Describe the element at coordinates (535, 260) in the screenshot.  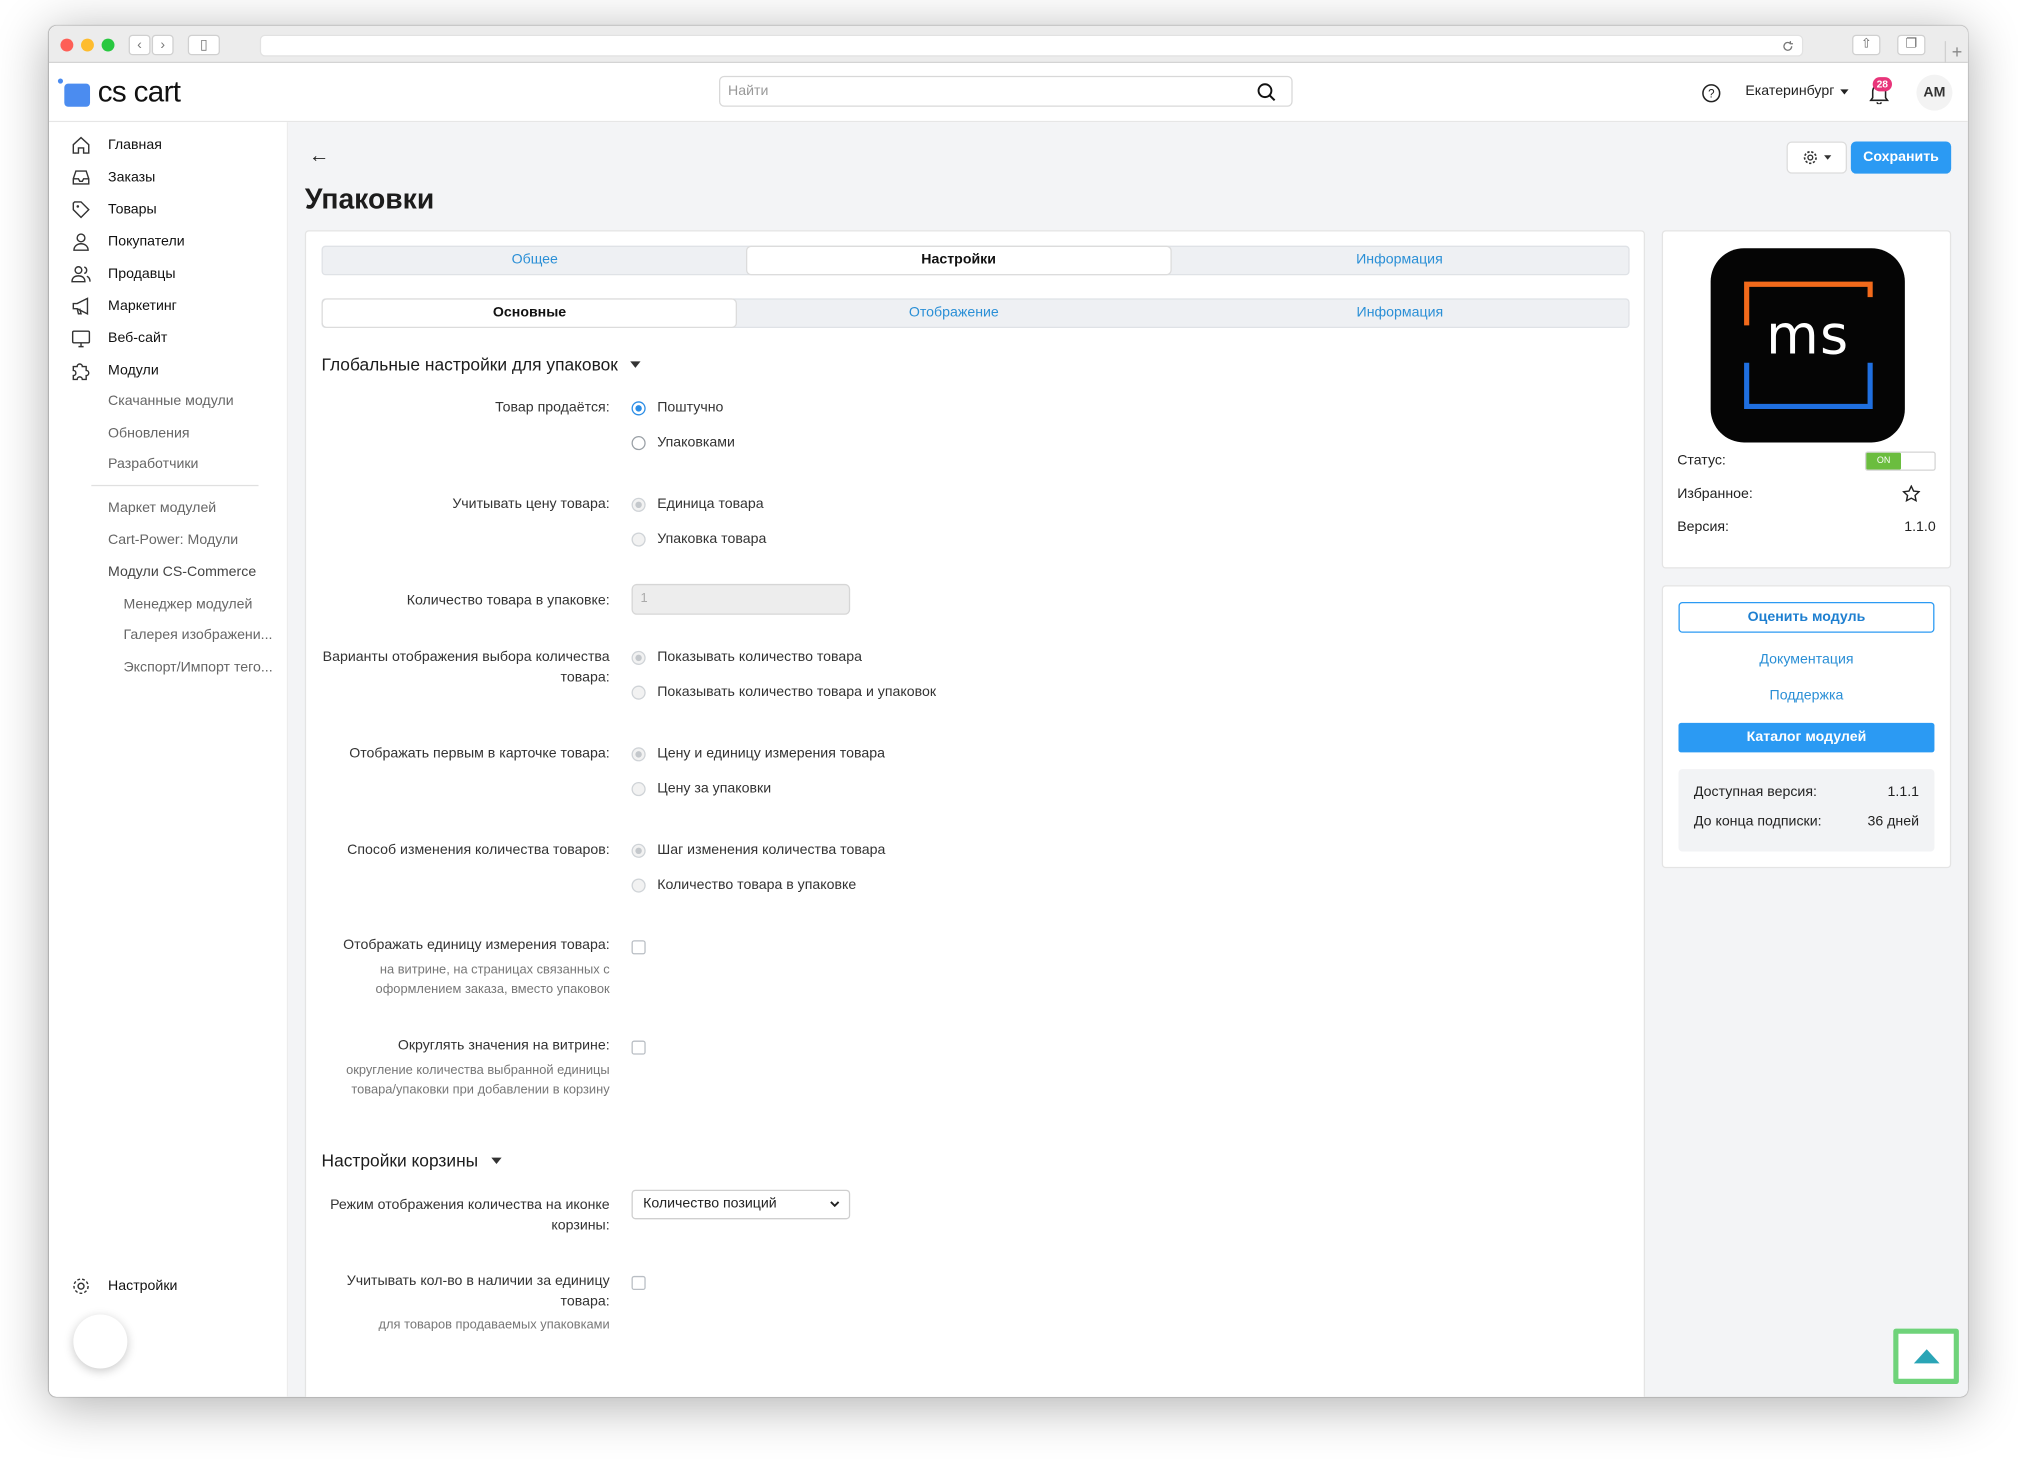
I see `tab-general: Общее` at that location.